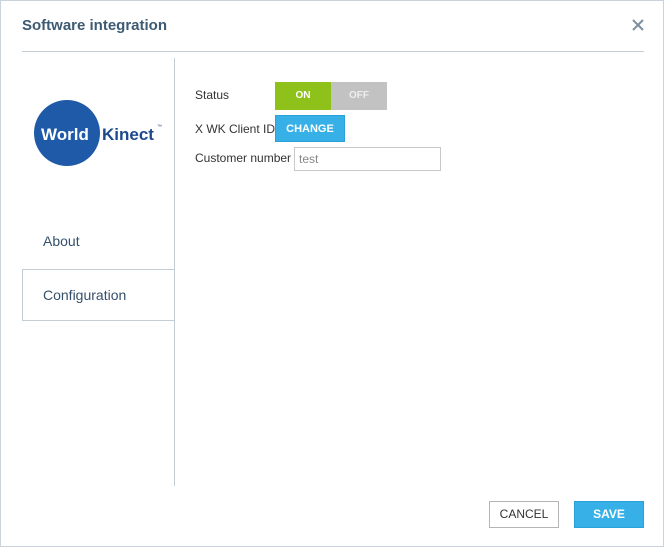  I want to click on cancel-button: CANCEL, so click(524, 514).